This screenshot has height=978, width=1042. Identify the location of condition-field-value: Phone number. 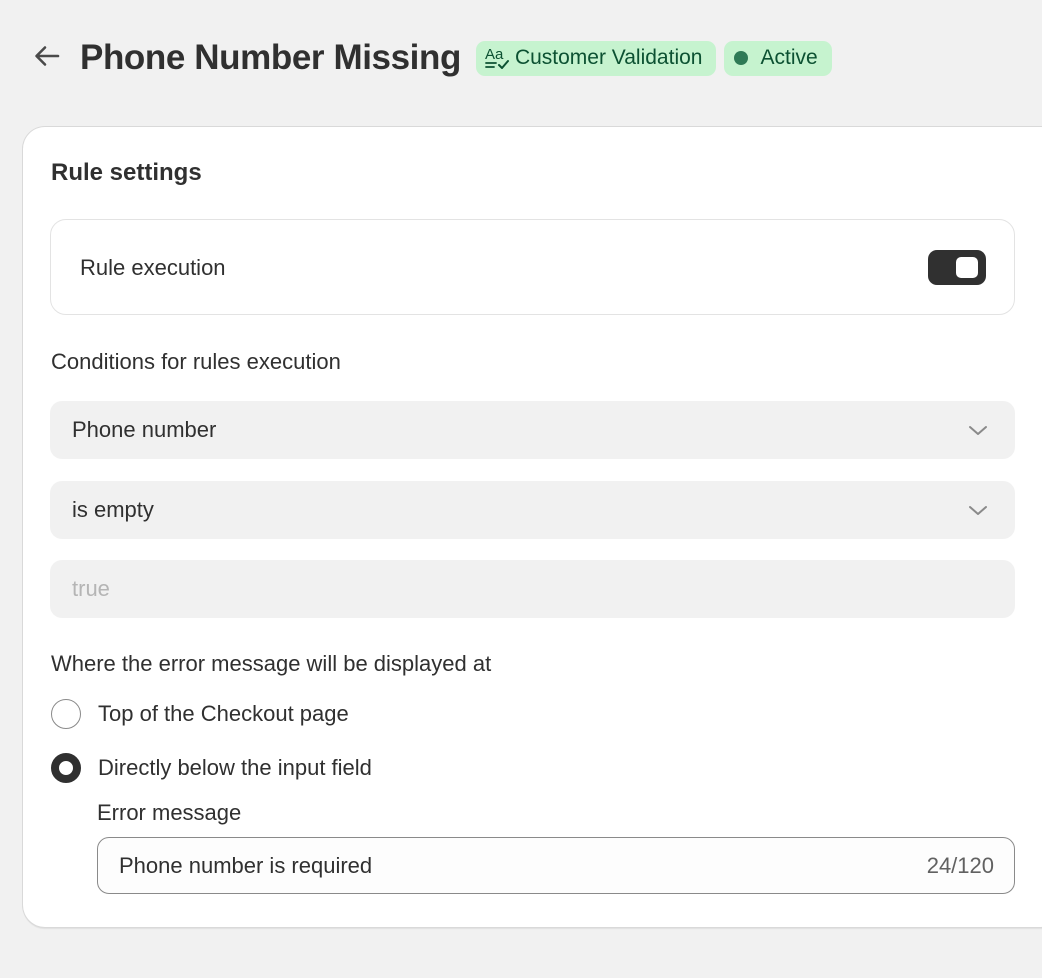
(144, 429).